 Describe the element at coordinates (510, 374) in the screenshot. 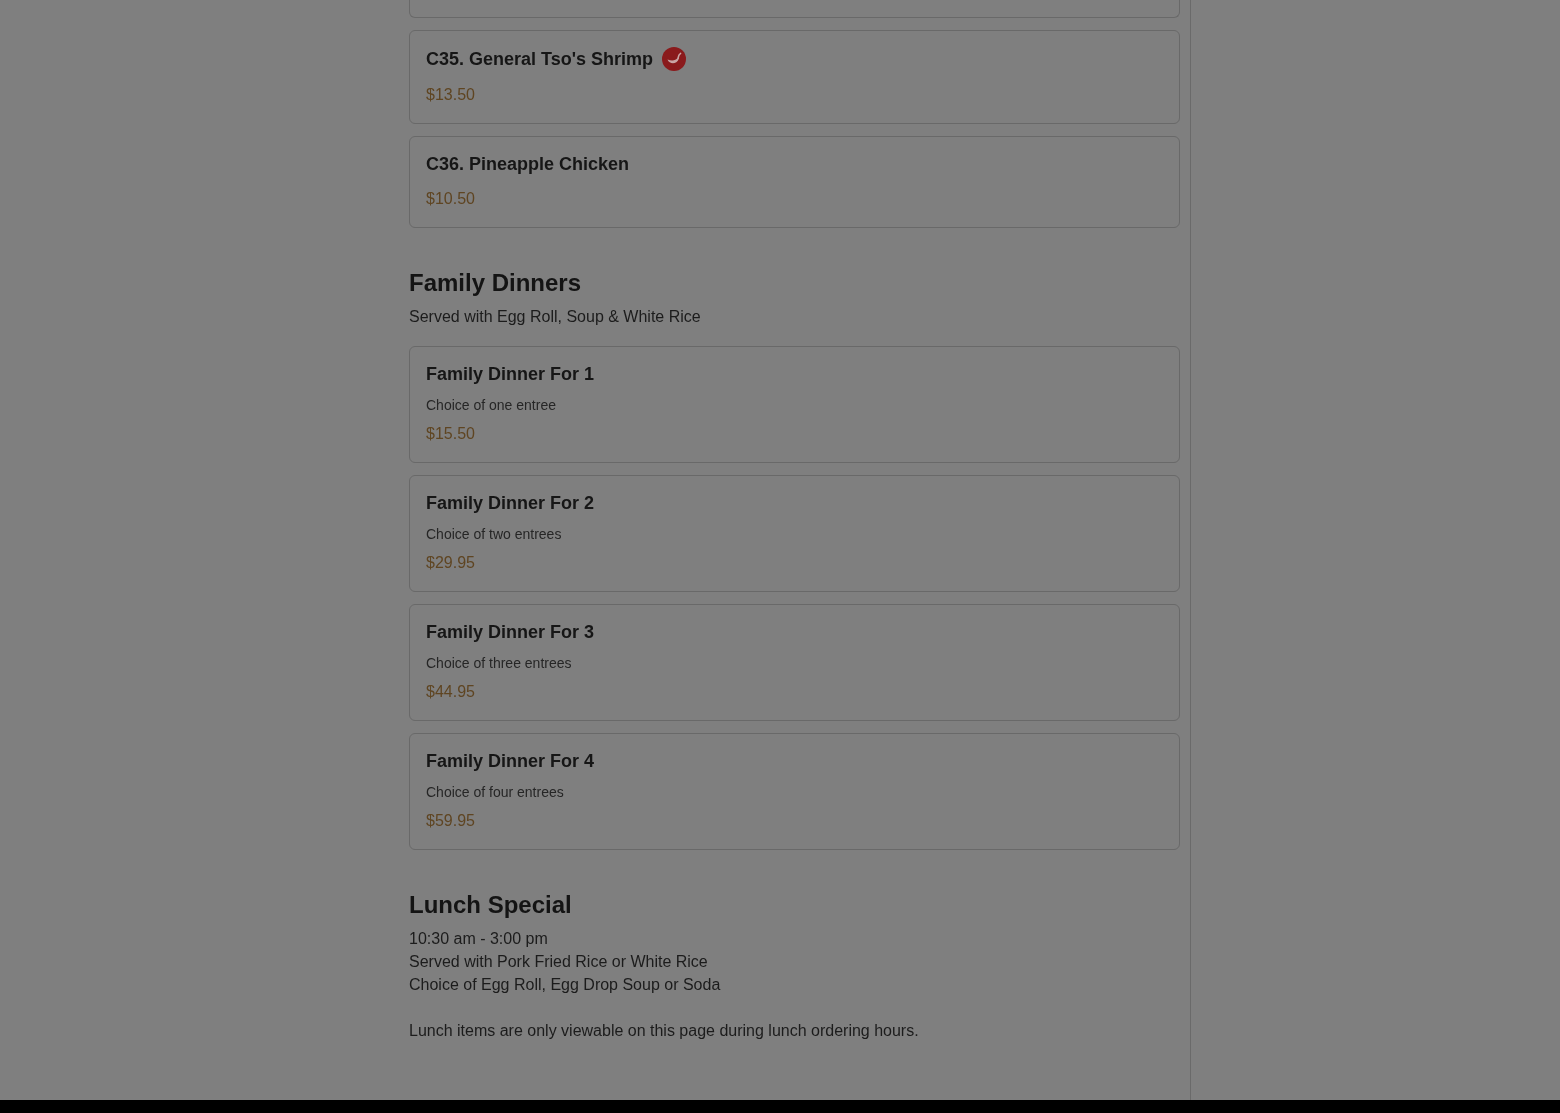

I see `item-name: Family Dinner For 1` at that location.